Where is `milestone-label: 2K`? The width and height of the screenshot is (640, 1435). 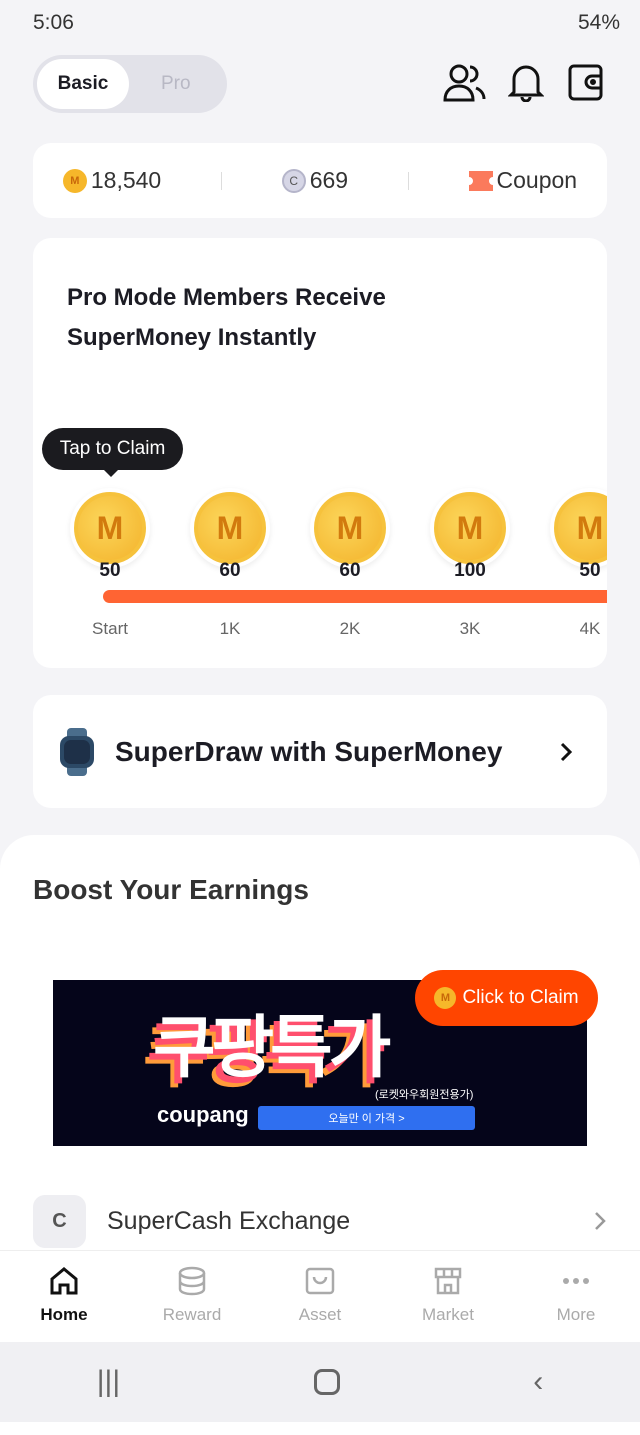 milestone-label: 2K is located at coordinates (350, 628).